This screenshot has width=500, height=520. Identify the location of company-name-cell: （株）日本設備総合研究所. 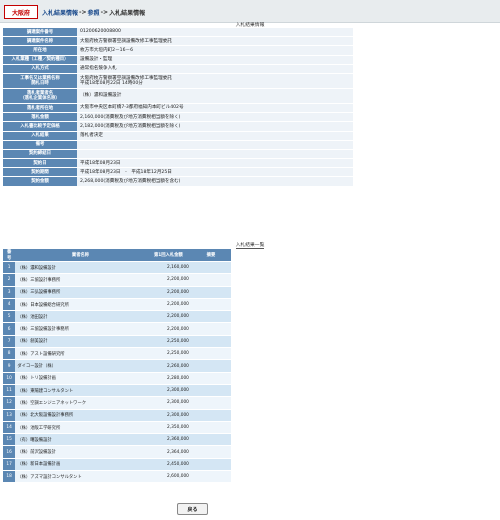
(80, 304).